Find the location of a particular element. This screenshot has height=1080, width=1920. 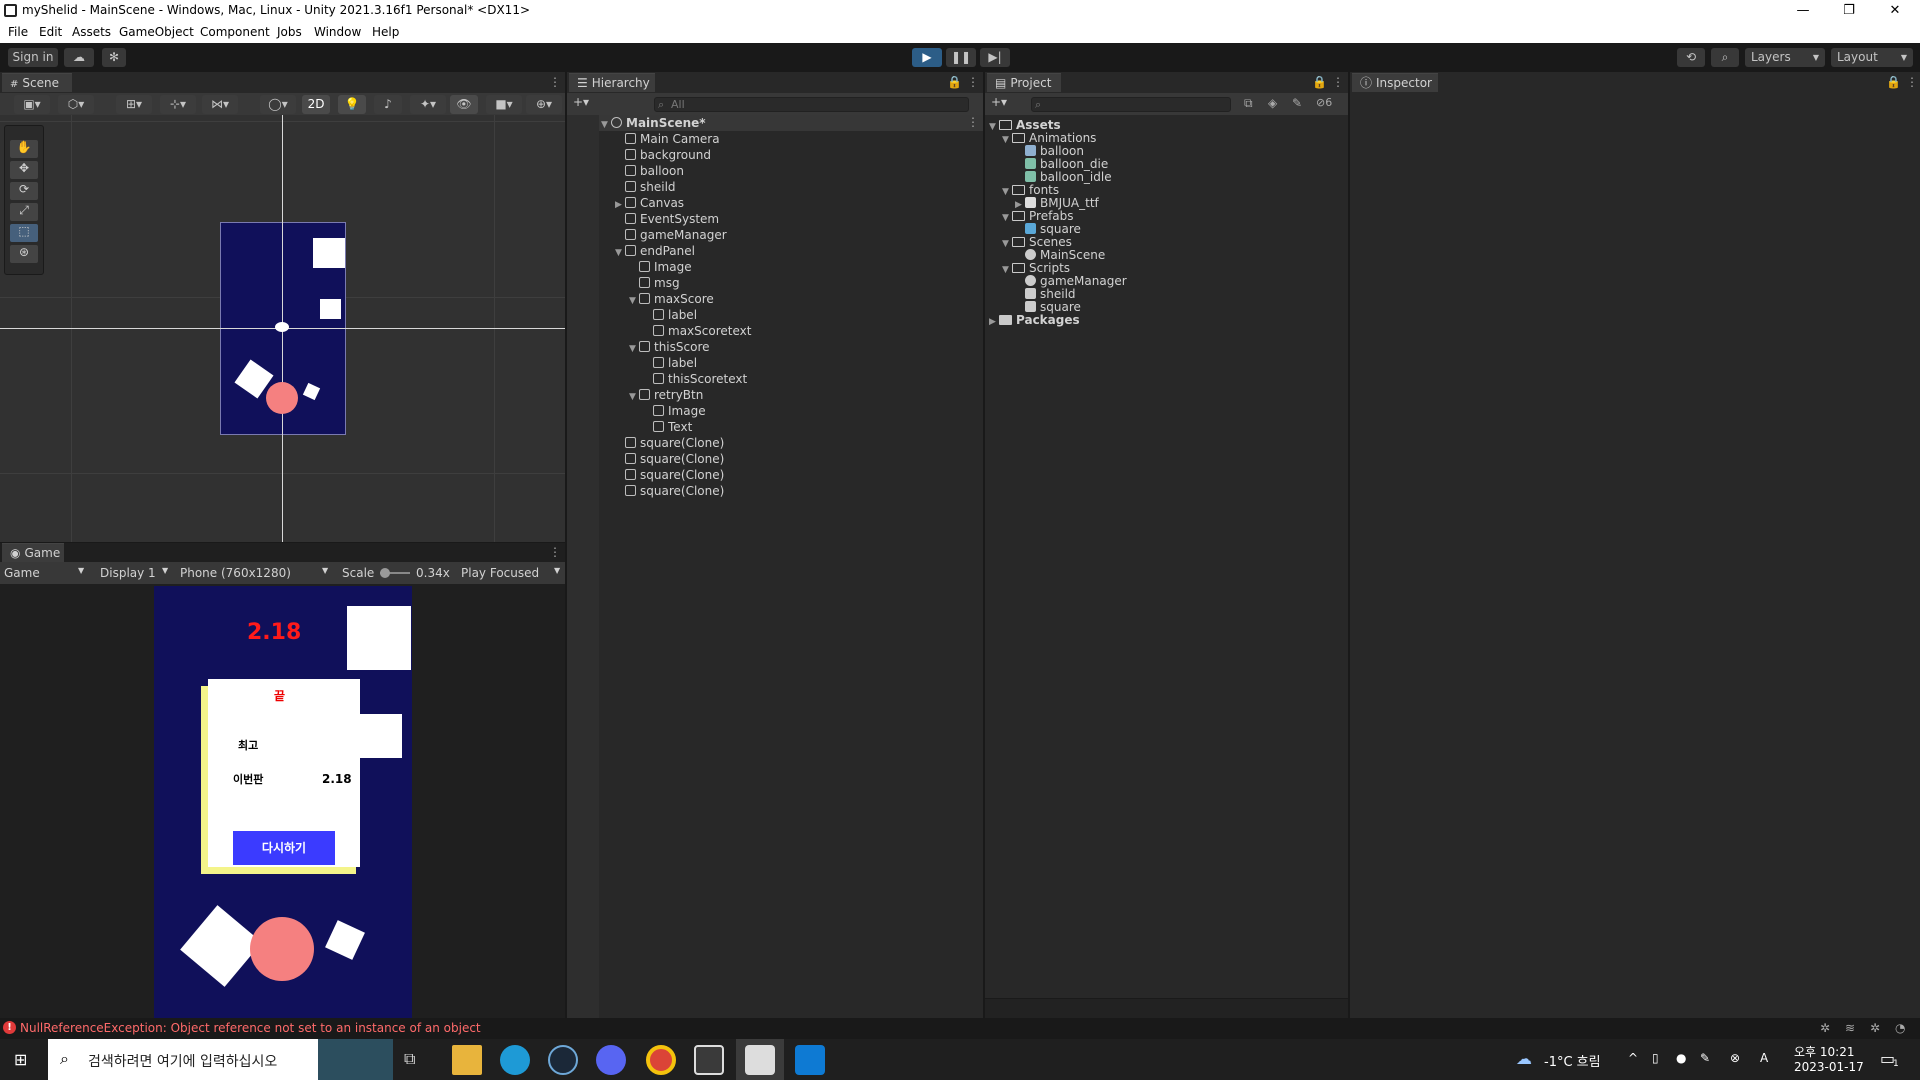

clock-date: 2023-01-17 is located at coordinates (1829, 1067).